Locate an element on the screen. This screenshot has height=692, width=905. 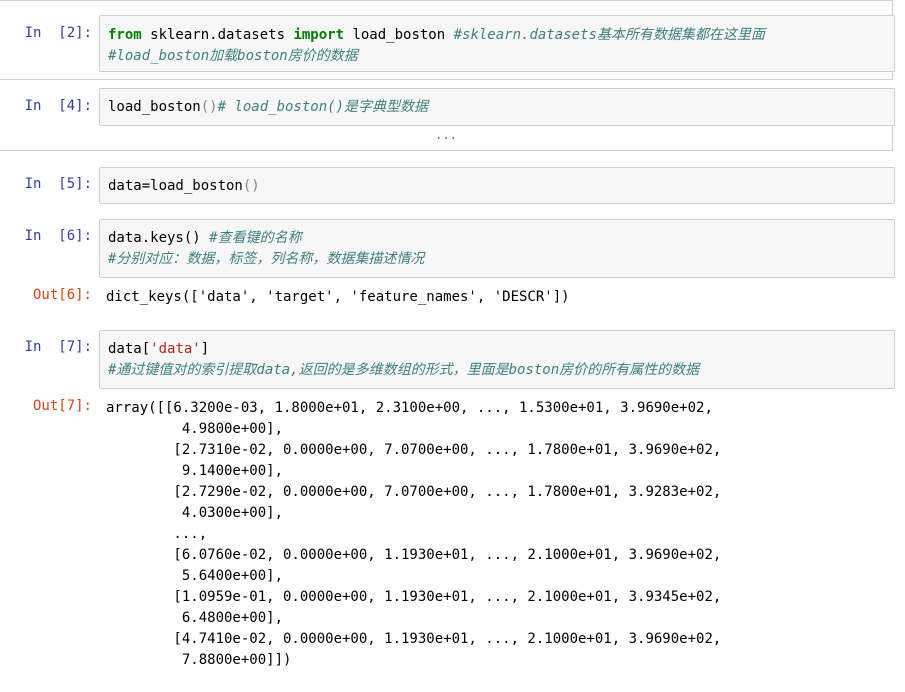
code-comment: #分别对应：数据，标签，列名称，数据集描述情况 is located at coordinates (266, 259).